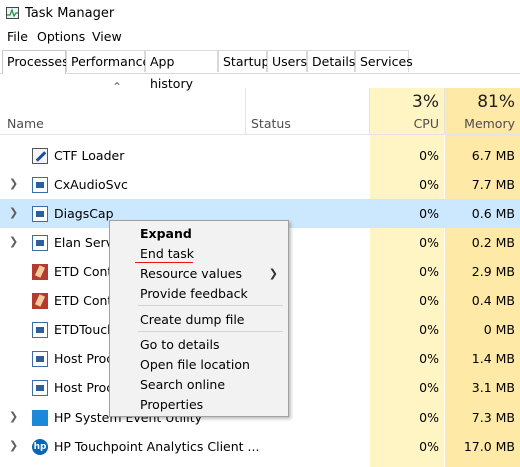 This screenshot has width=520, height=467. I want to click on task-manager-app-icon, so click(12, 13).